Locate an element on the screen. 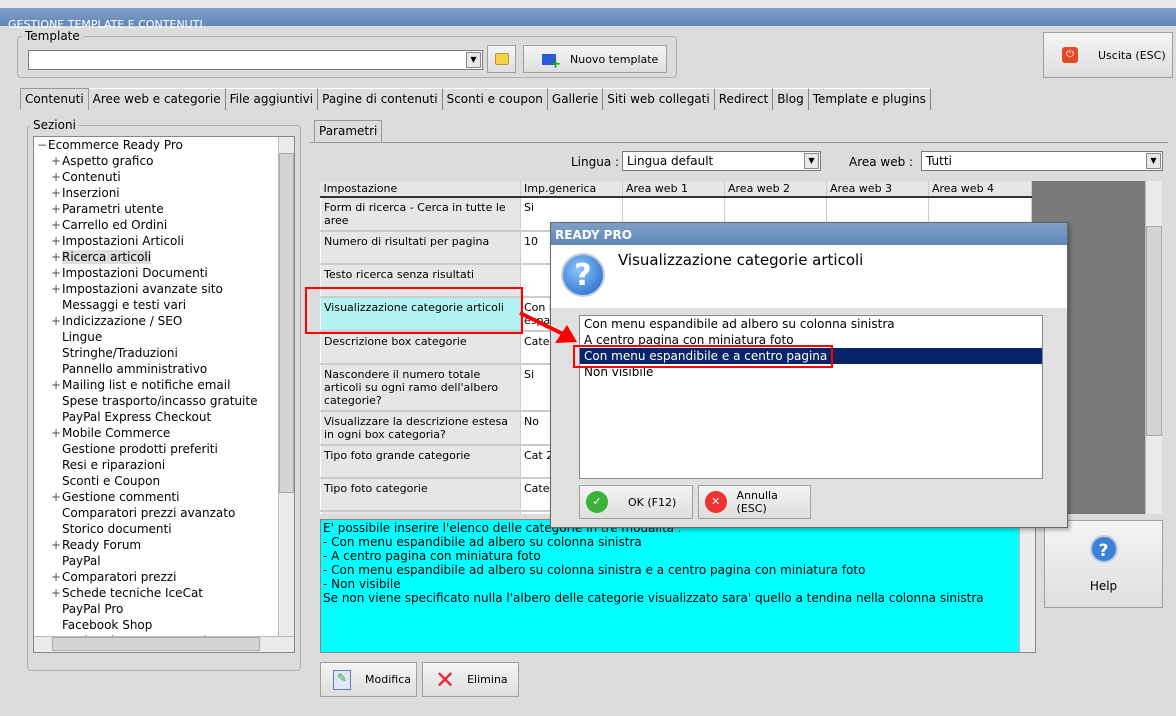  tree-item: +Comparatori prezzi is located at coordinates (164, 577).